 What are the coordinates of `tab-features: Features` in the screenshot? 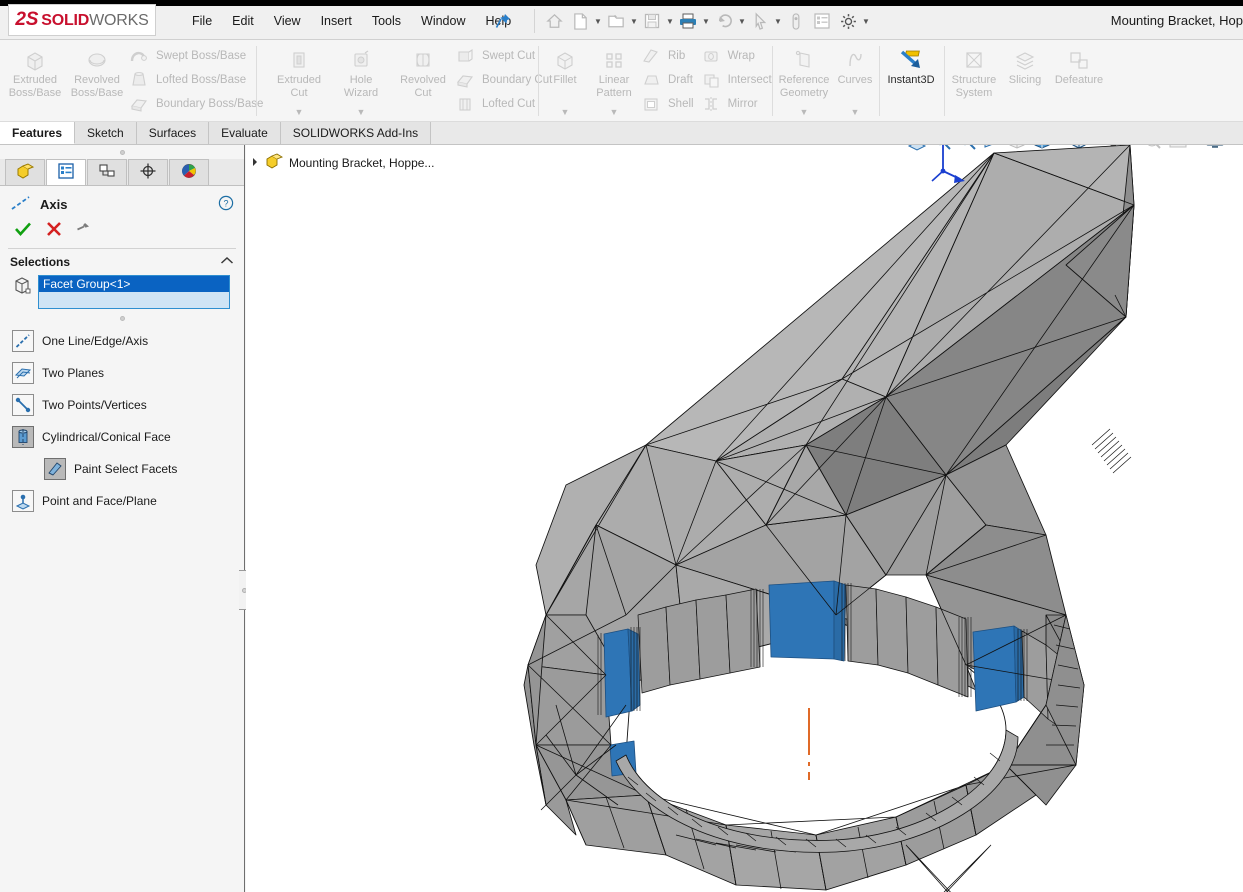 It's located at (38, 133).